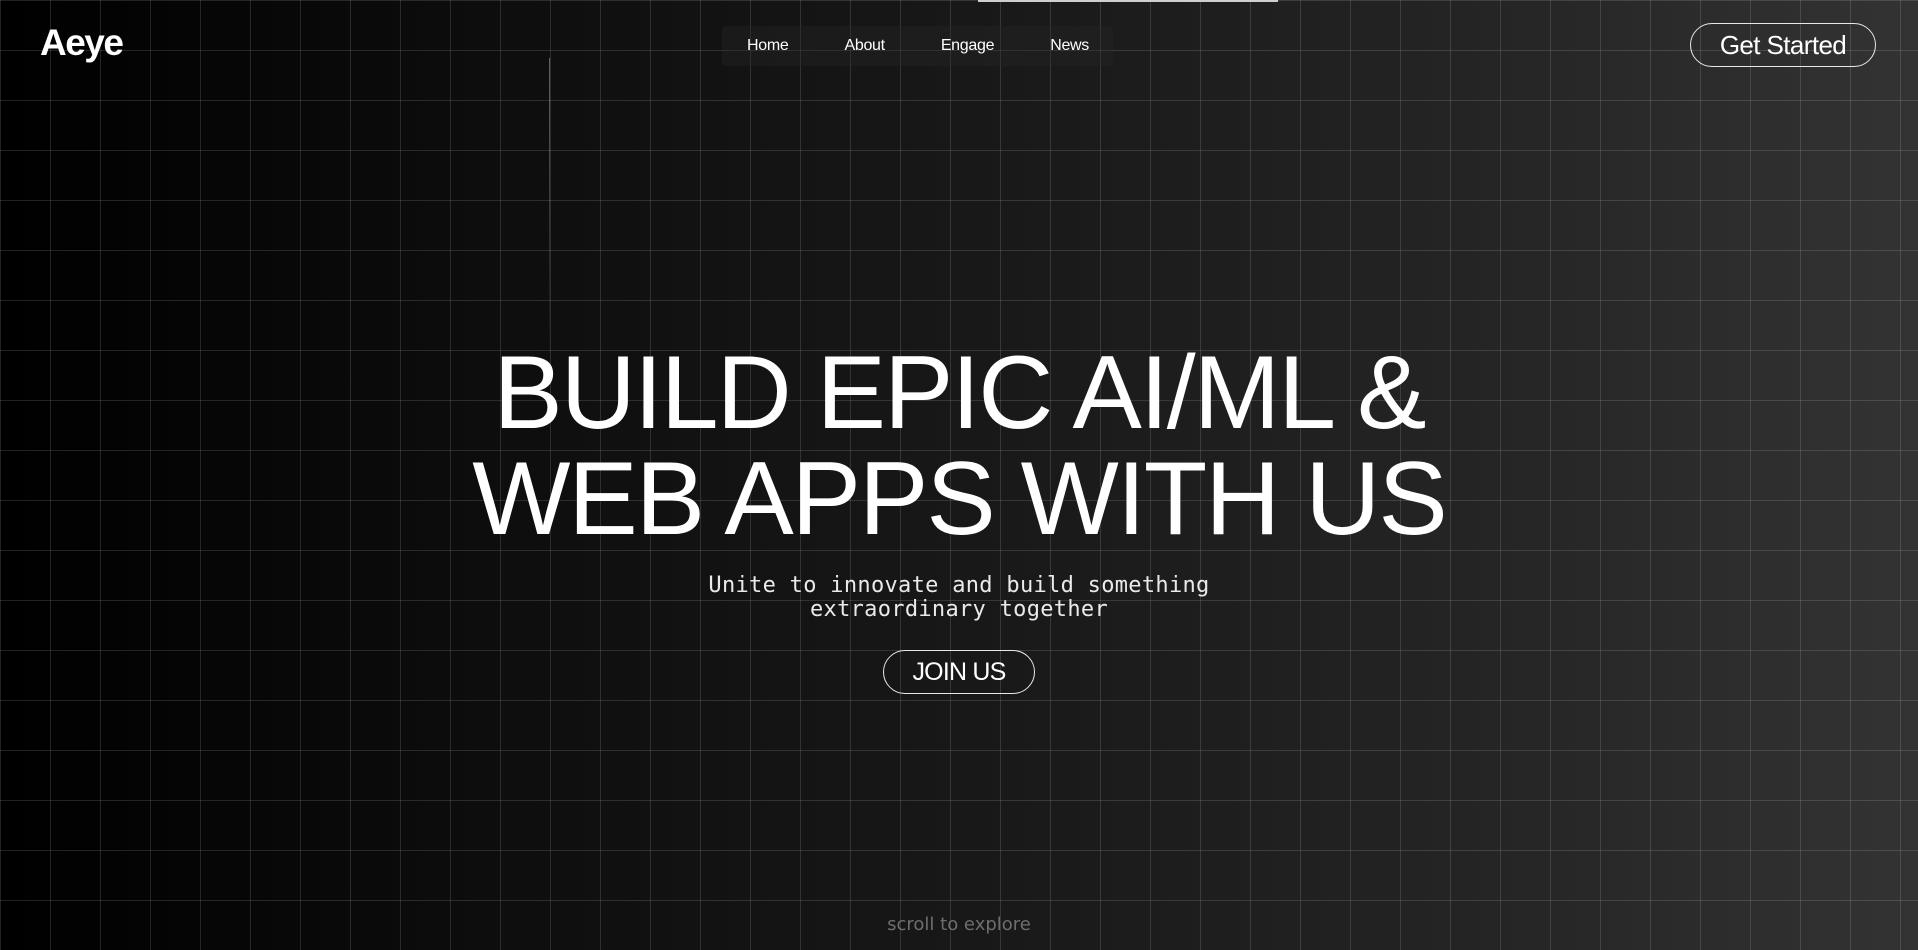 This screenshot has width=1918, height=950. I want to click on hero-headline-line-2: WEB APPS WITH US, so click(959, 499).